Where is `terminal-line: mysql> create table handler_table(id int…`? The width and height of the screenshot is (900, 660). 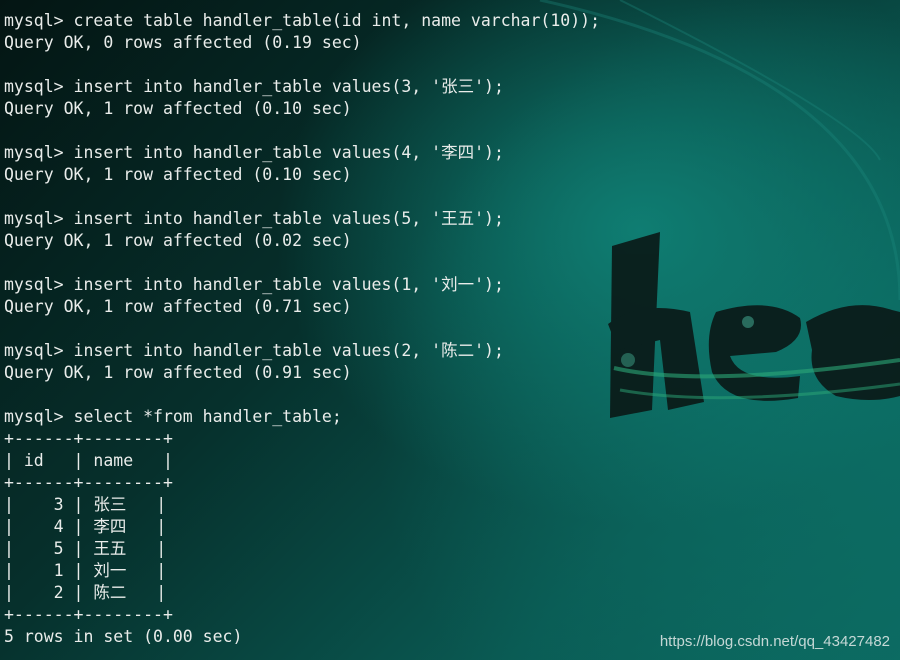 terminal-line: mysql> create table handler_table(id int… is located at coordinates (302, 20).